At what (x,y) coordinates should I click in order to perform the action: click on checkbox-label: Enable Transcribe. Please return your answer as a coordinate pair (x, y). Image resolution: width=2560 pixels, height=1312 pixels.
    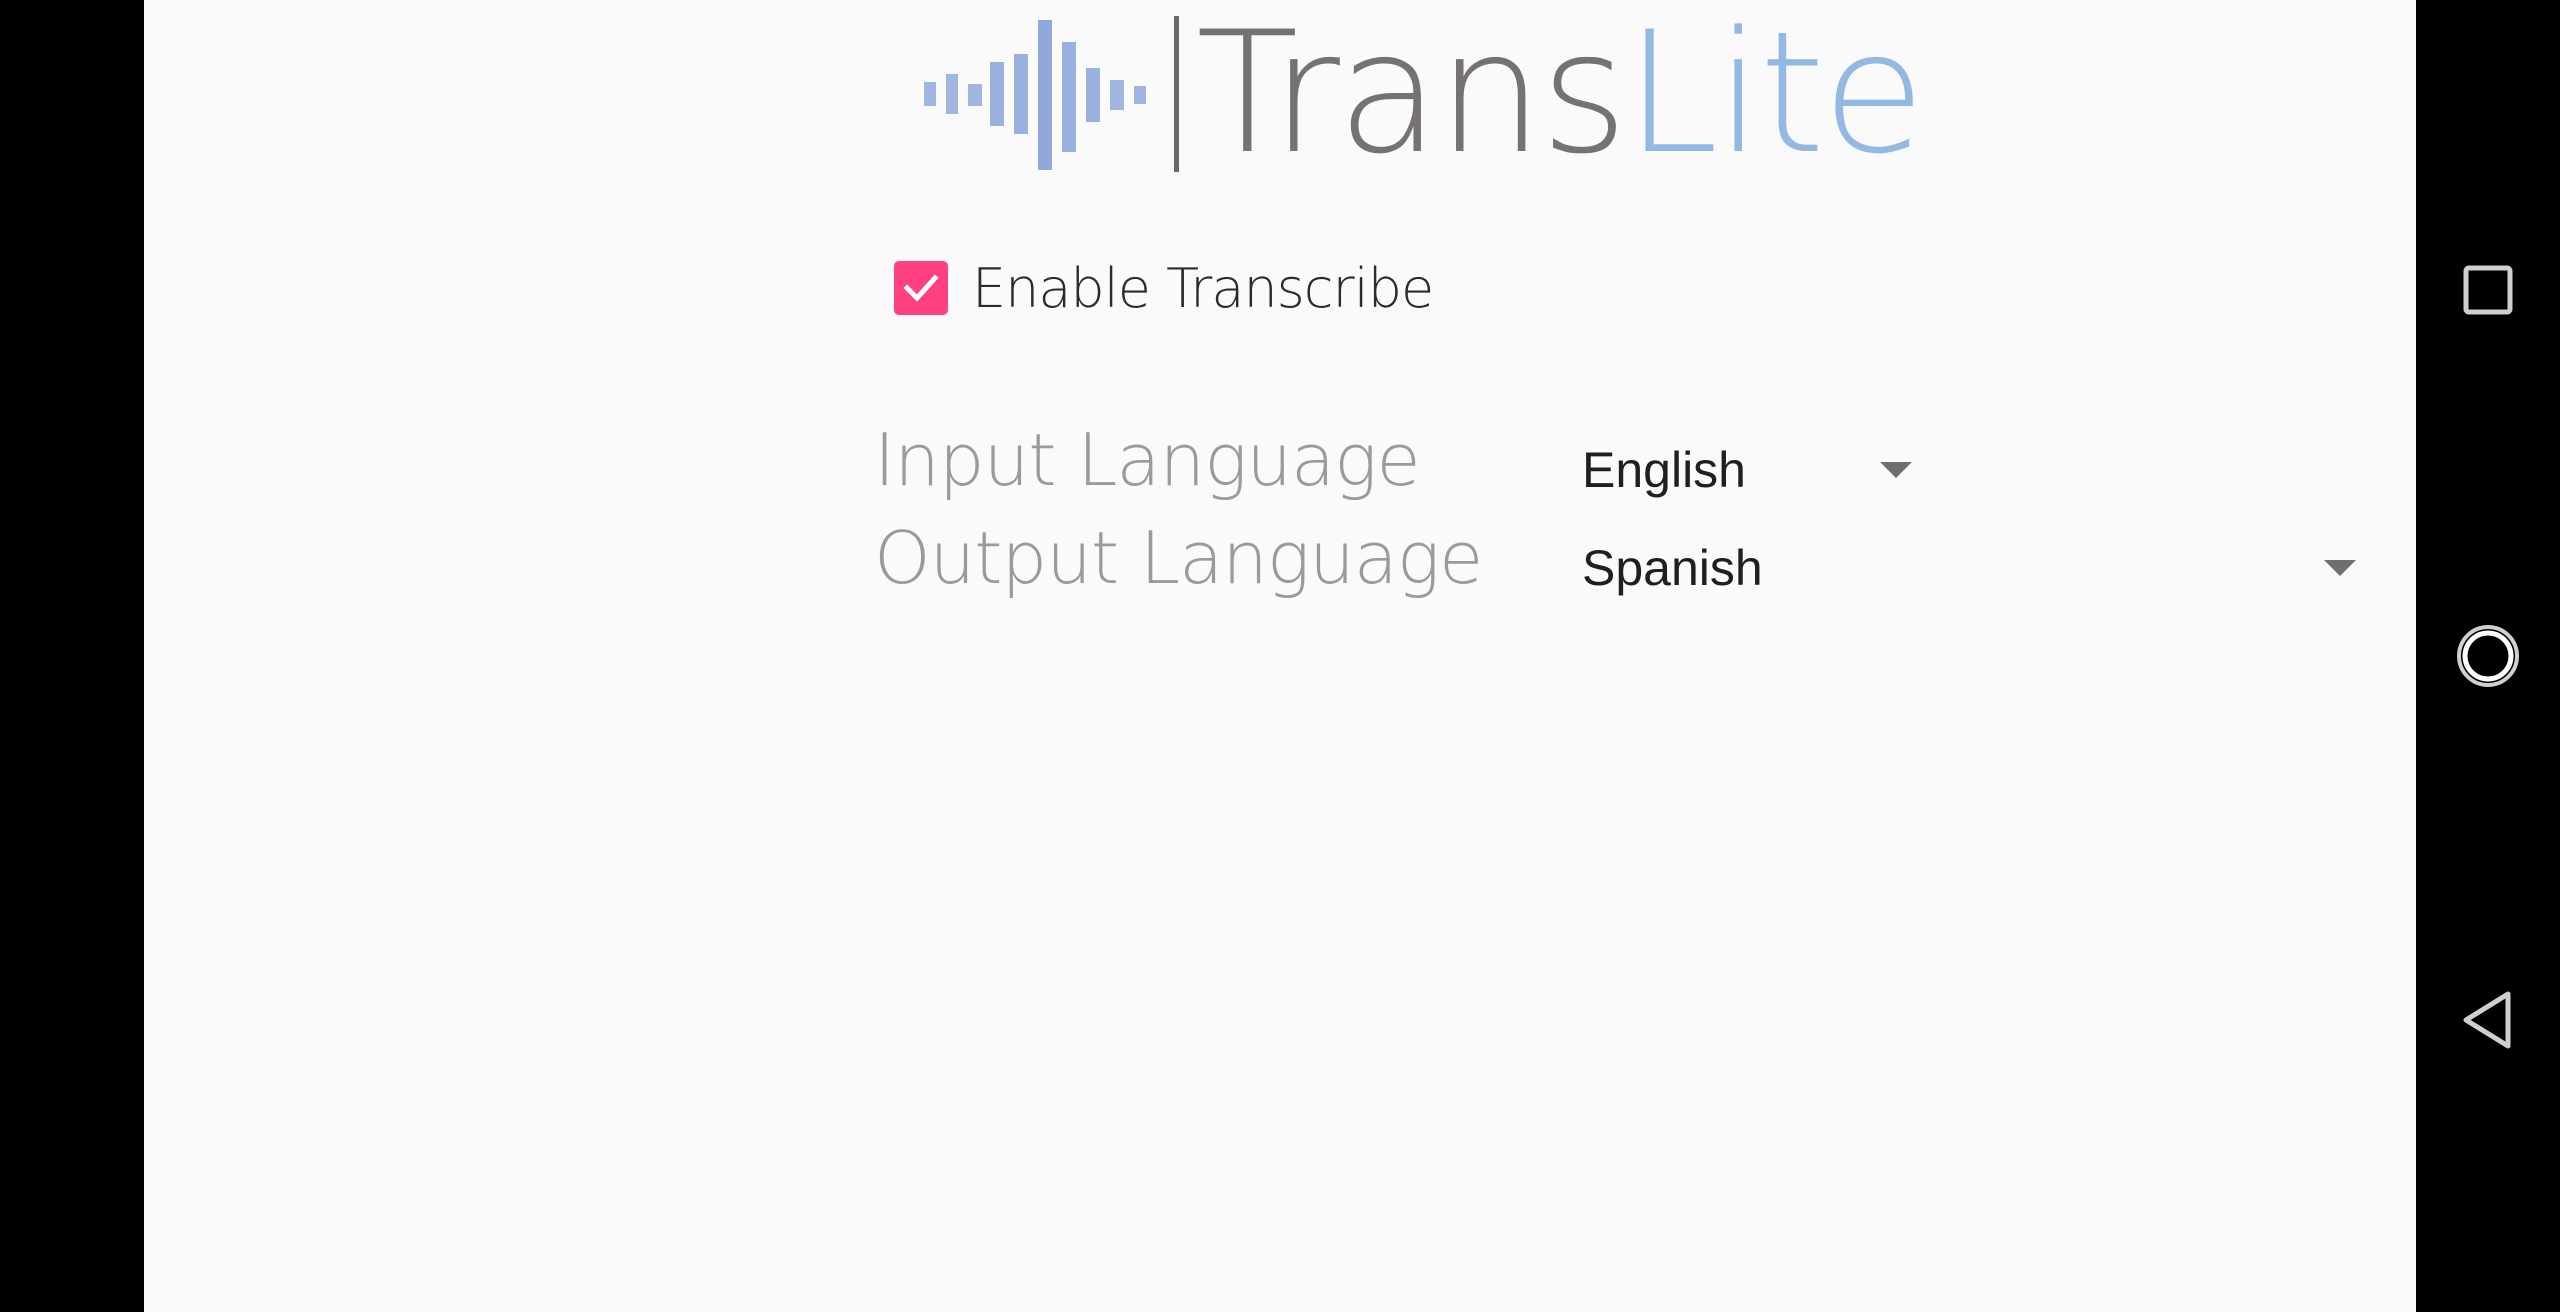
    Looking at the image, I should click on (1203, 288).